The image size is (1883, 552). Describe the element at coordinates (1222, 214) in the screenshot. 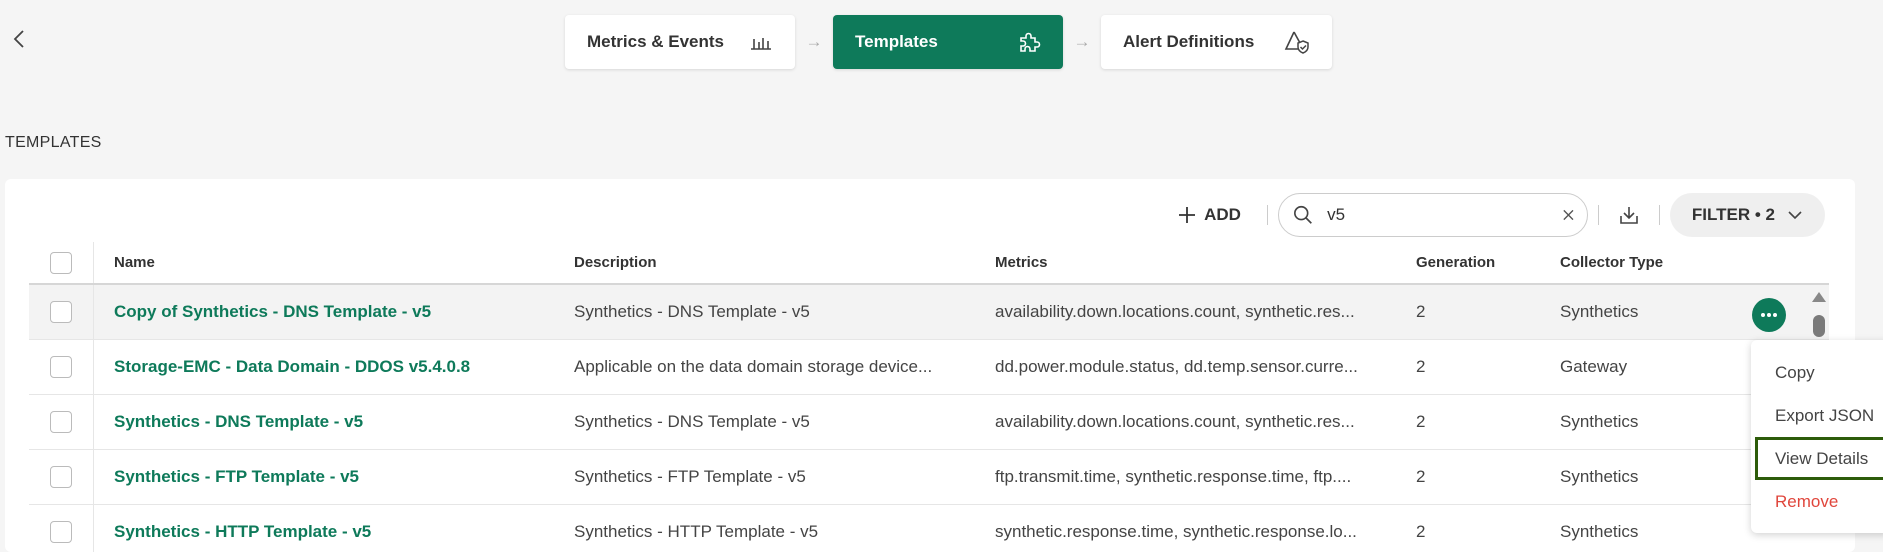

I see `add-label: ADD` at that location.